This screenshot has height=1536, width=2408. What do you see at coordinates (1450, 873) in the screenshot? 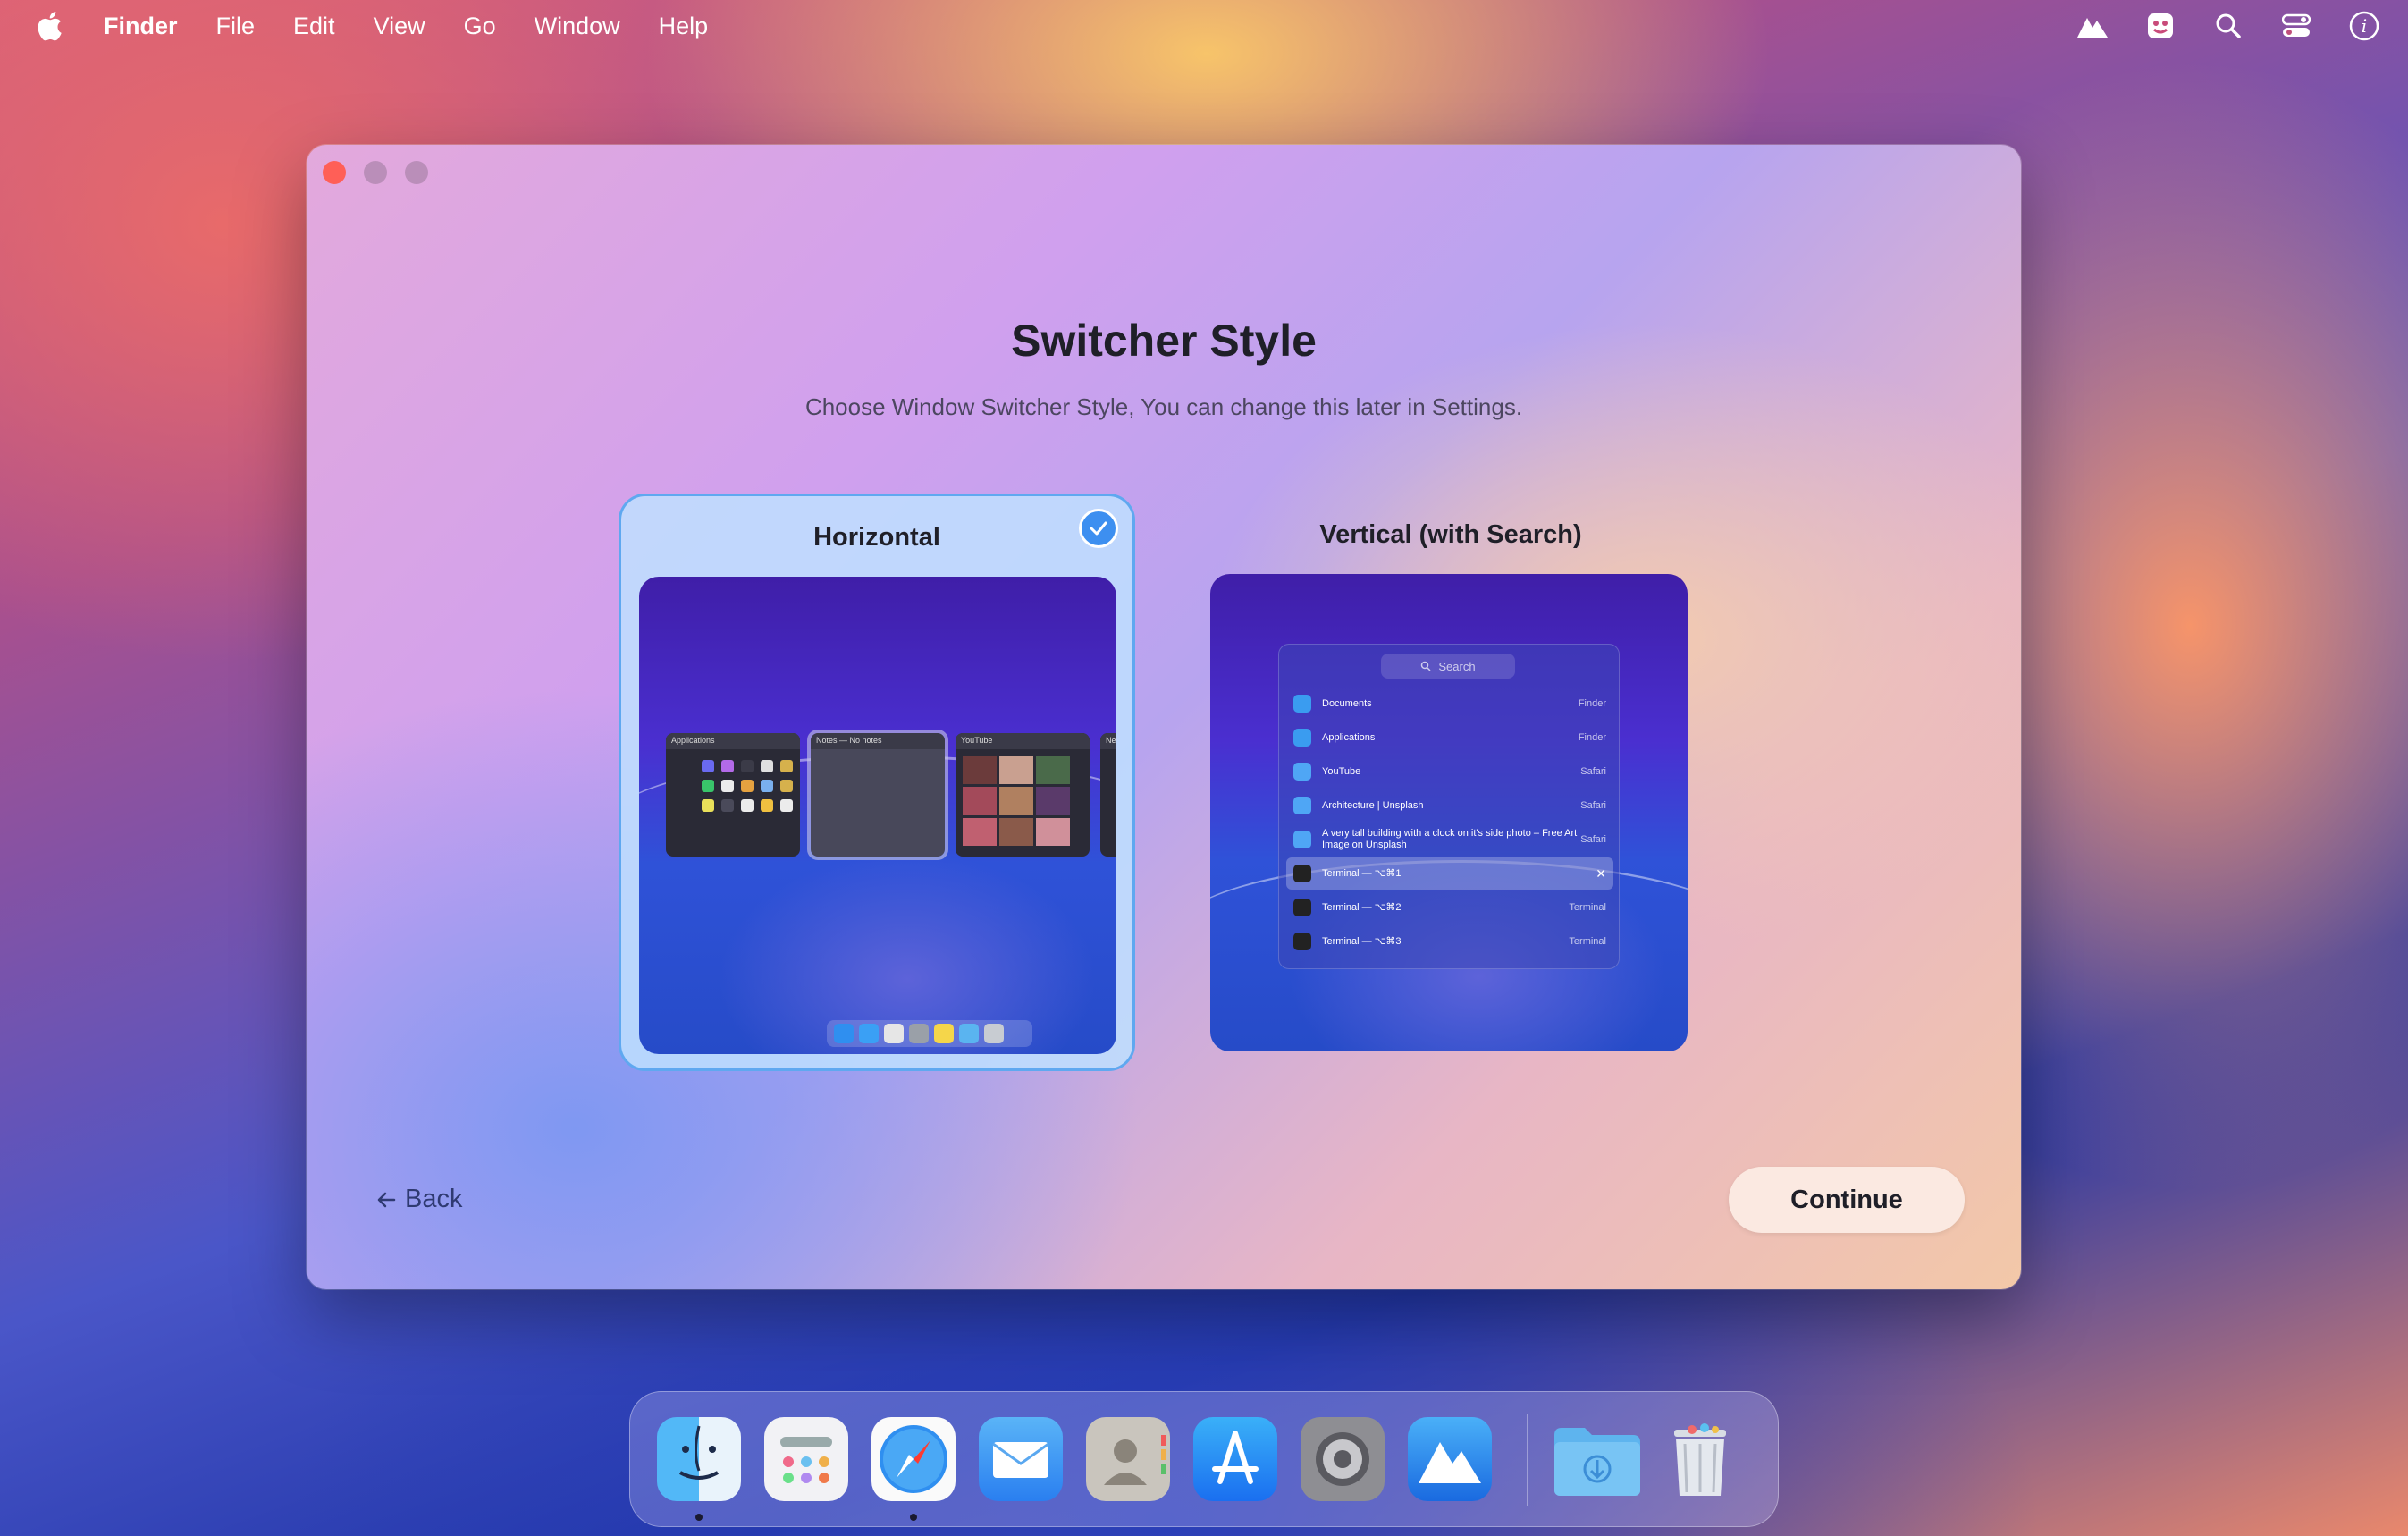
I see `list-item-highlighted: Terminal — ⌥⌘1 ✕` at bounding box center [1450, 873].